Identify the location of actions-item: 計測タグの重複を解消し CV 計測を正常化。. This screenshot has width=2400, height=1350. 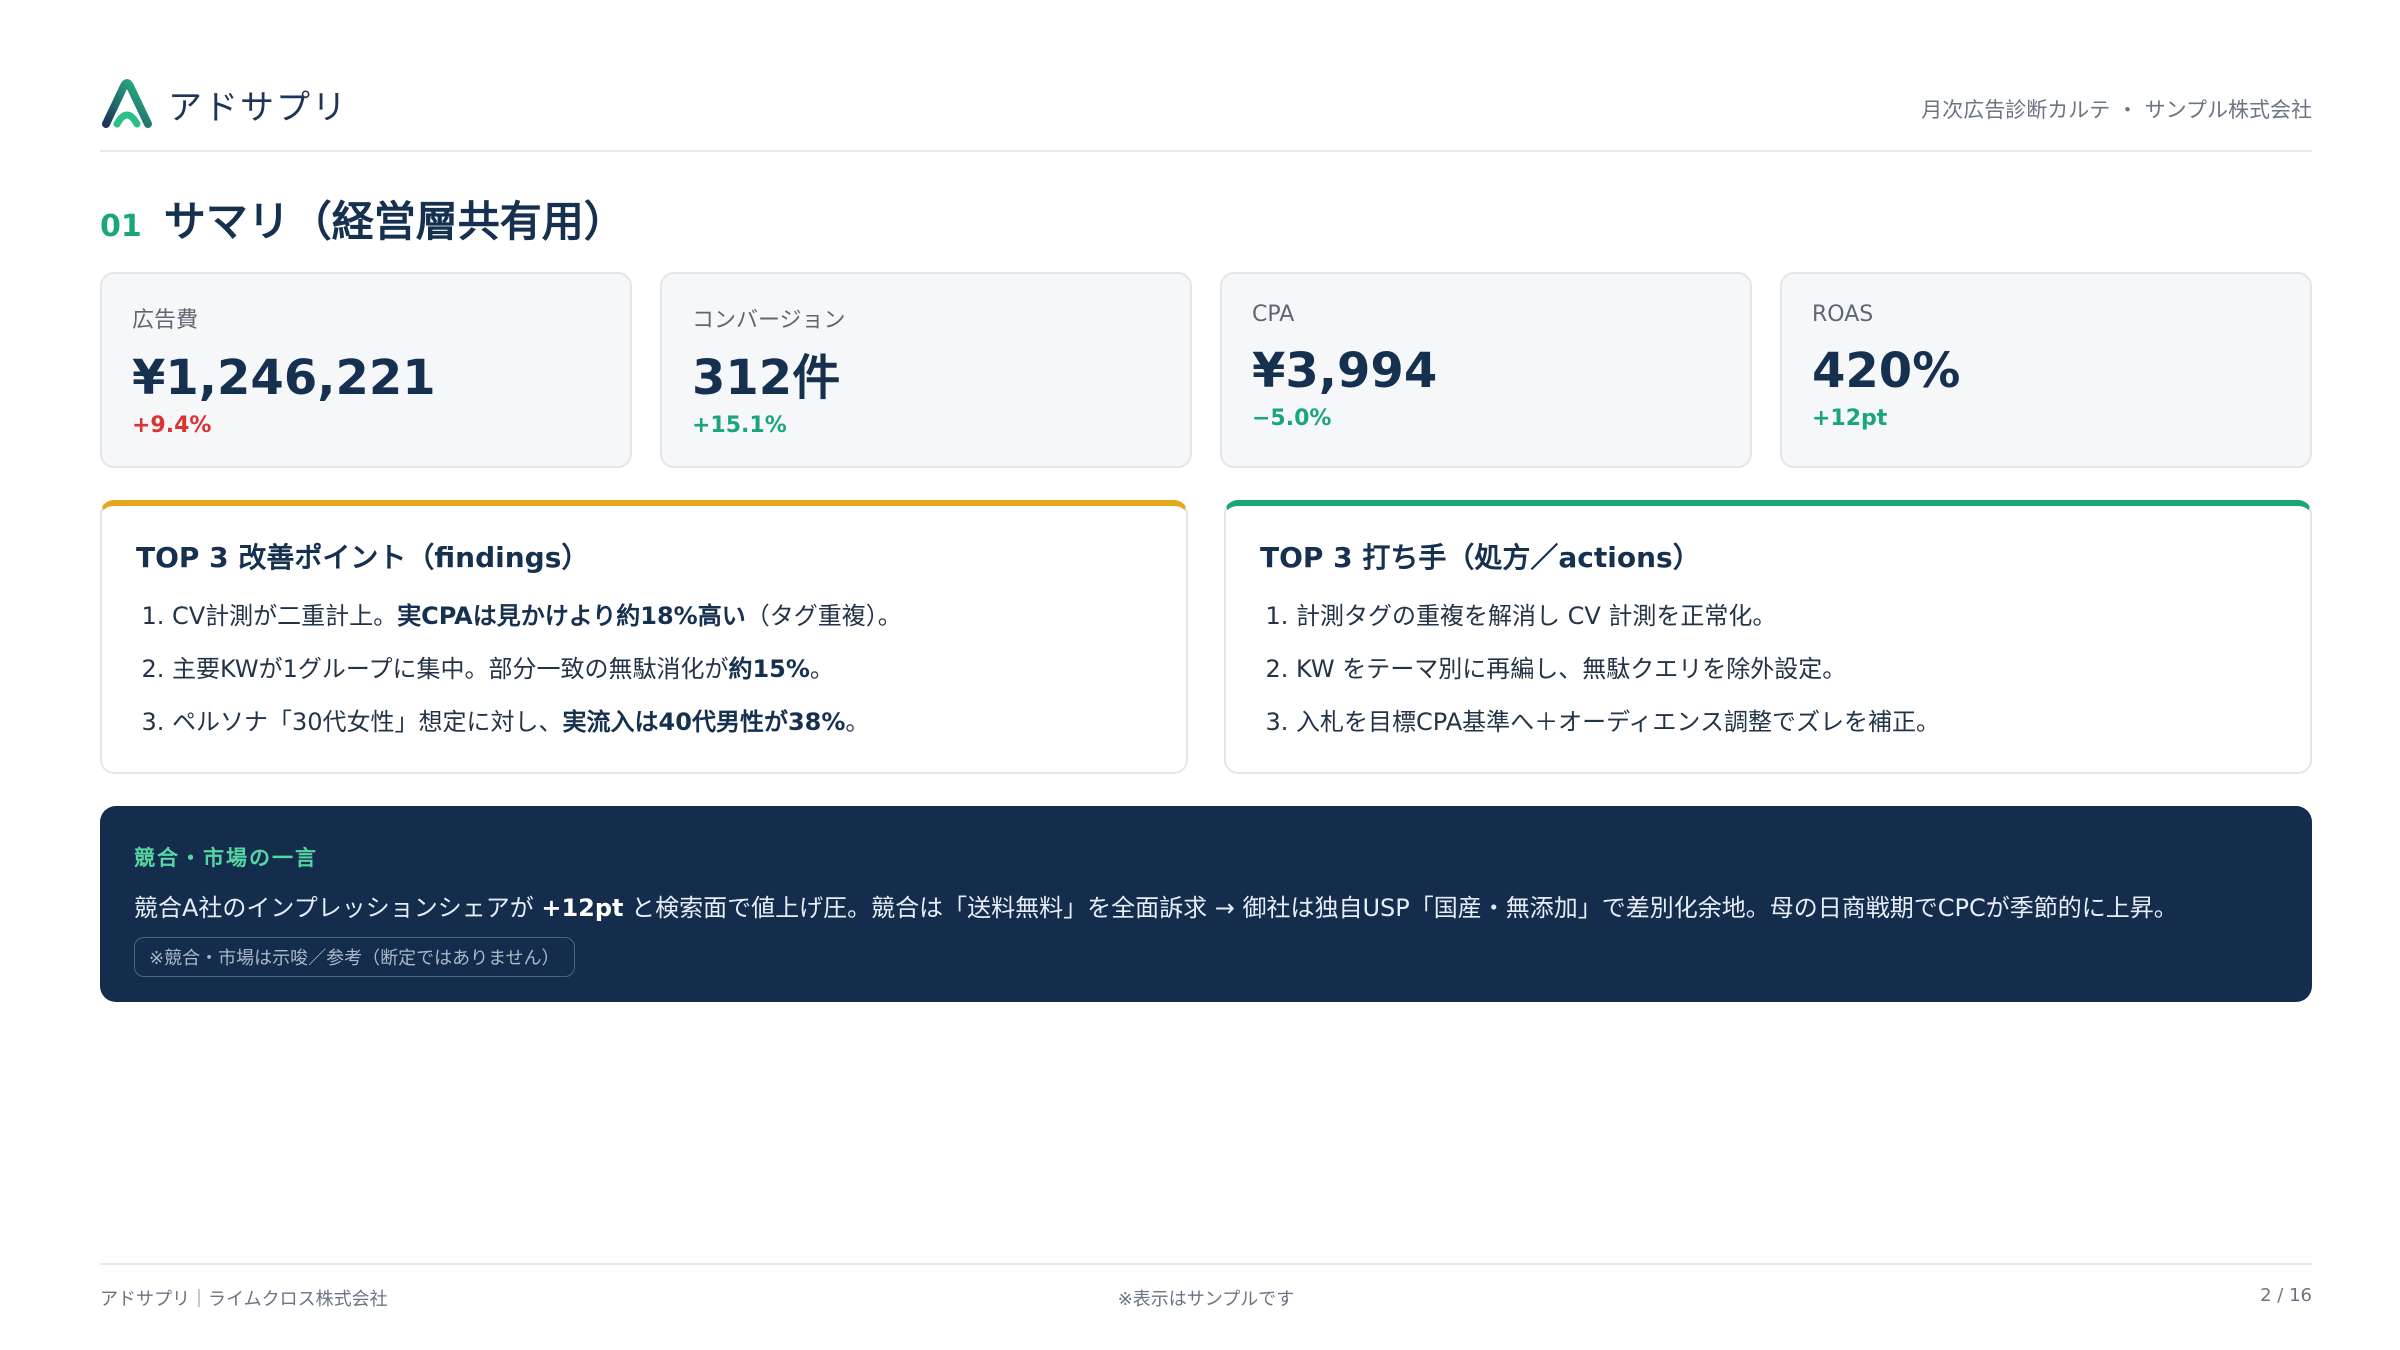
(1786, 616).